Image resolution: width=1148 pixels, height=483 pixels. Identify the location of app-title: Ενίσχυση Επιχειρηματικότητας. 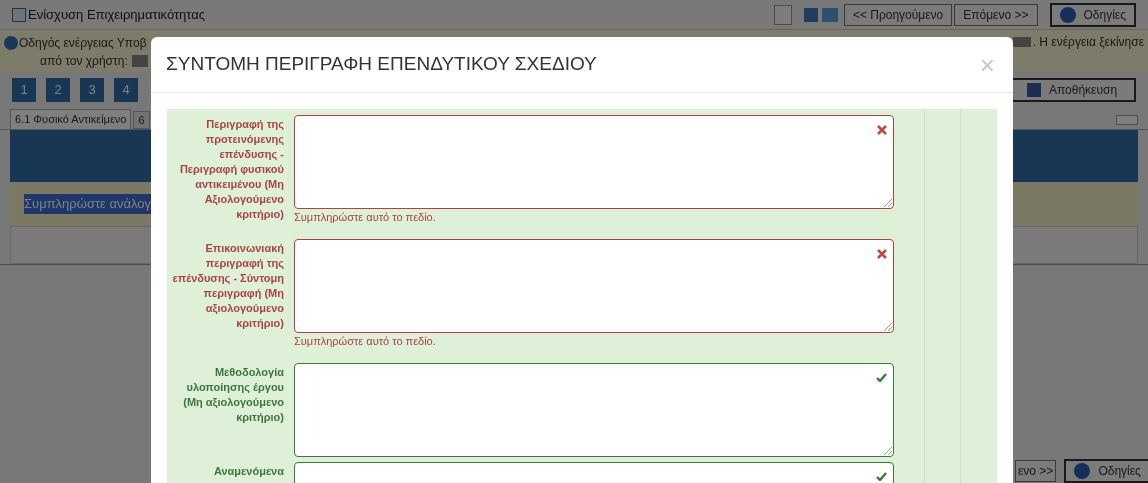
(117, 14).